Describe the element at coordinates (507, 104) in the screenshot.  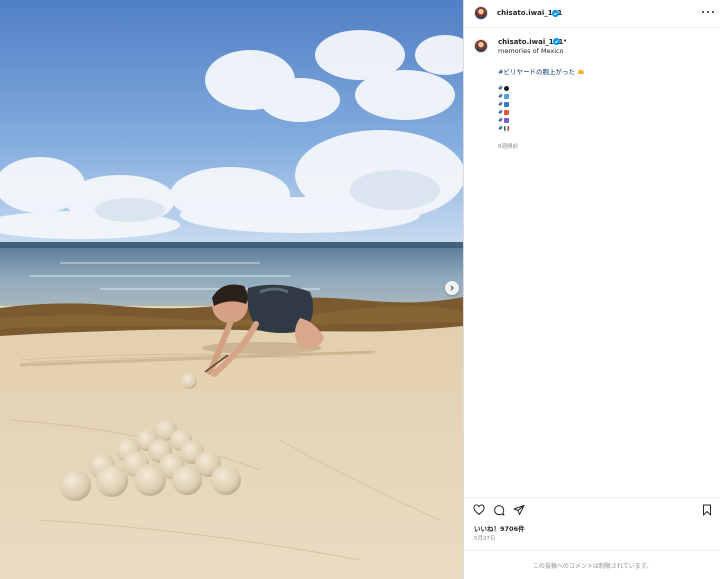
I see `water-wave-icon` at that location.